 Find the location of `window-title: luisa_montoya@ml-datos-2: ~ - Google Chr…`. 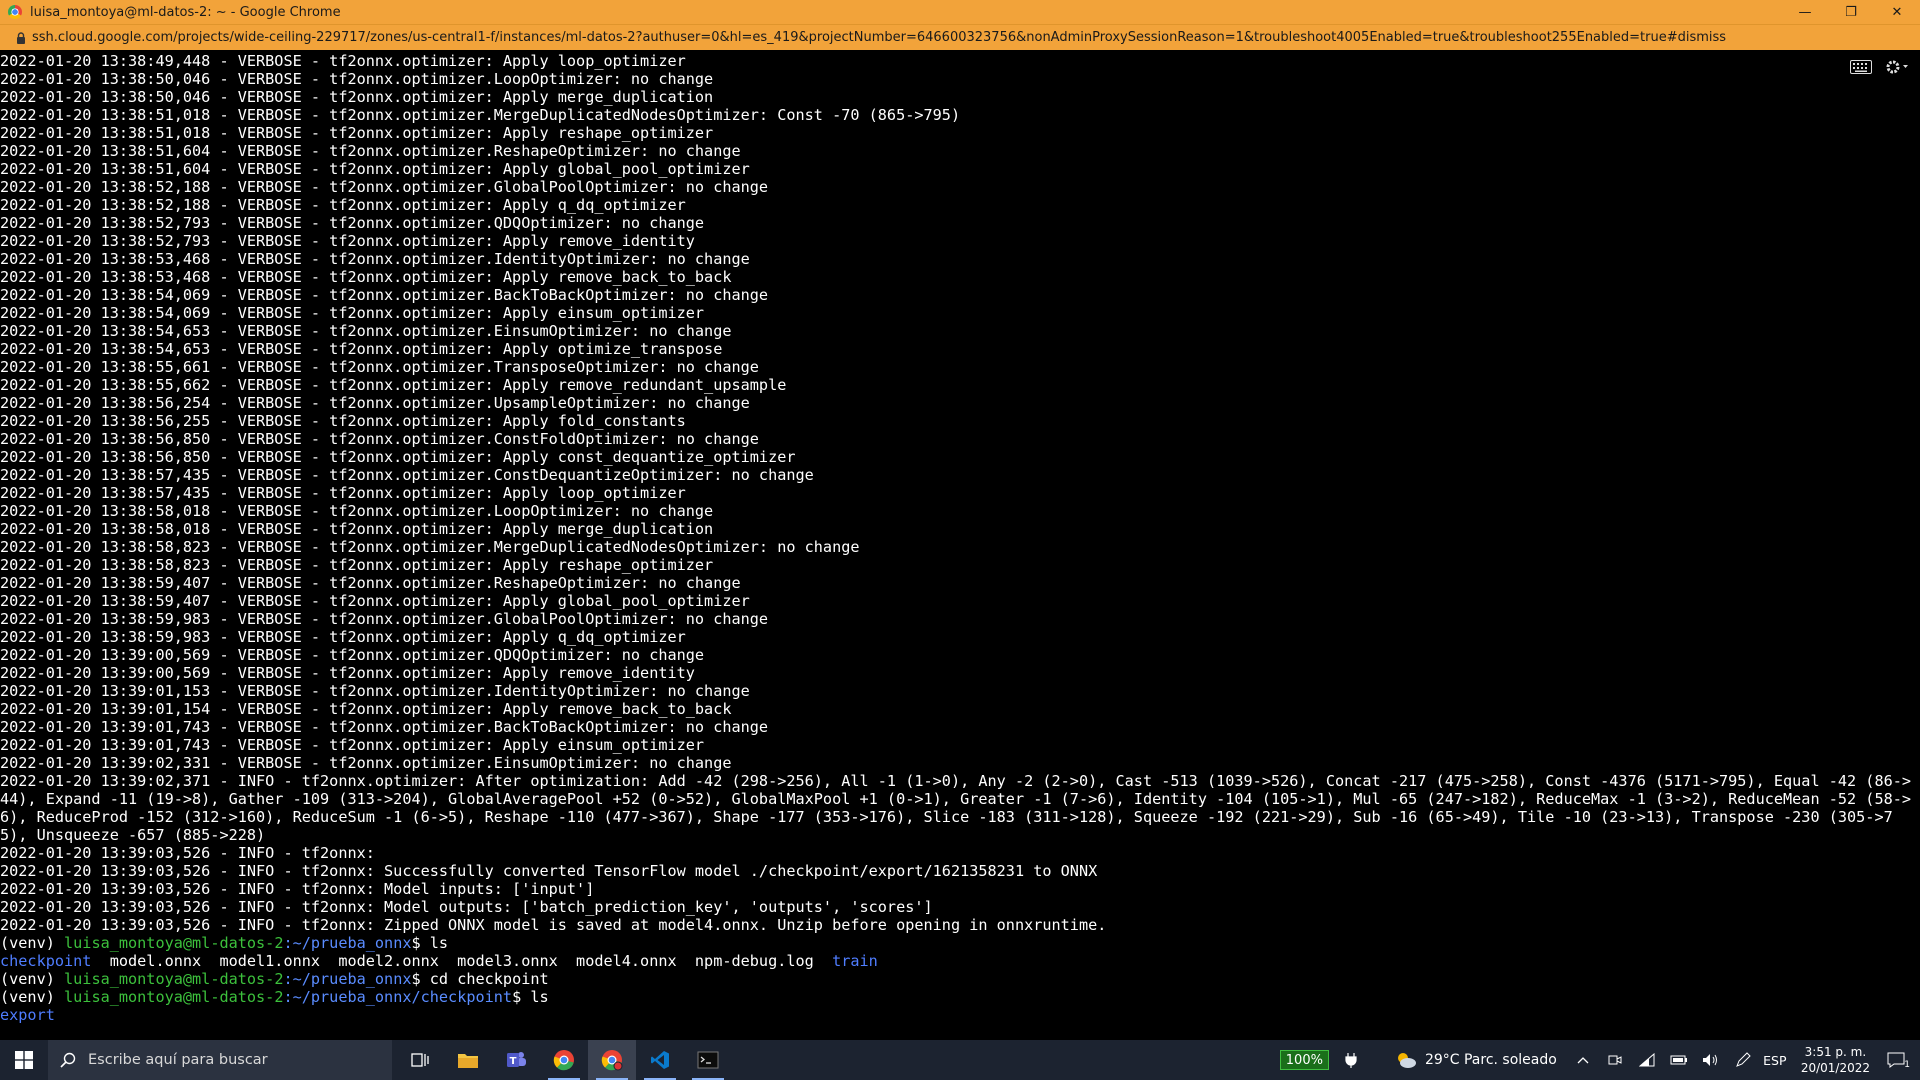

window-title: luisa_montoya@ml-datos-2: ~ - Google Chr… is located at coordinates (185, 12).